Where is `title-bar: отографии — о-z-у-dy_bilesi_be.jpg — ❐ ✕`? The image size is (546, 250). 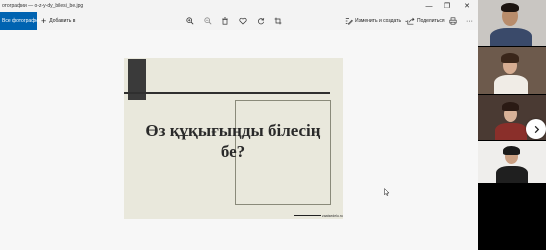 title-bar: отографии — о-z-у-dy_bilesi_be.jpg — ❐ ✕ is located at coordinates (239, 6).